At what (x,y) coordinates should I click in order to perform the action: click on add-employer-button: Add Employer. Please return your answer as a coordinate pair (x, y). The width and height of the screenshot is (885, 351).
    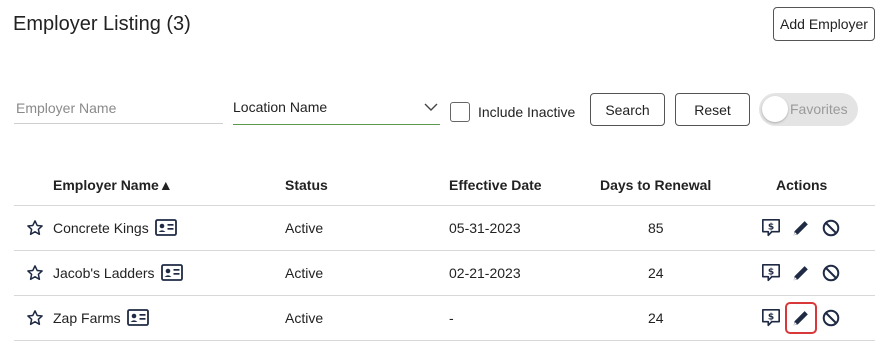
    Looking at the image, I should click on (824, 24).